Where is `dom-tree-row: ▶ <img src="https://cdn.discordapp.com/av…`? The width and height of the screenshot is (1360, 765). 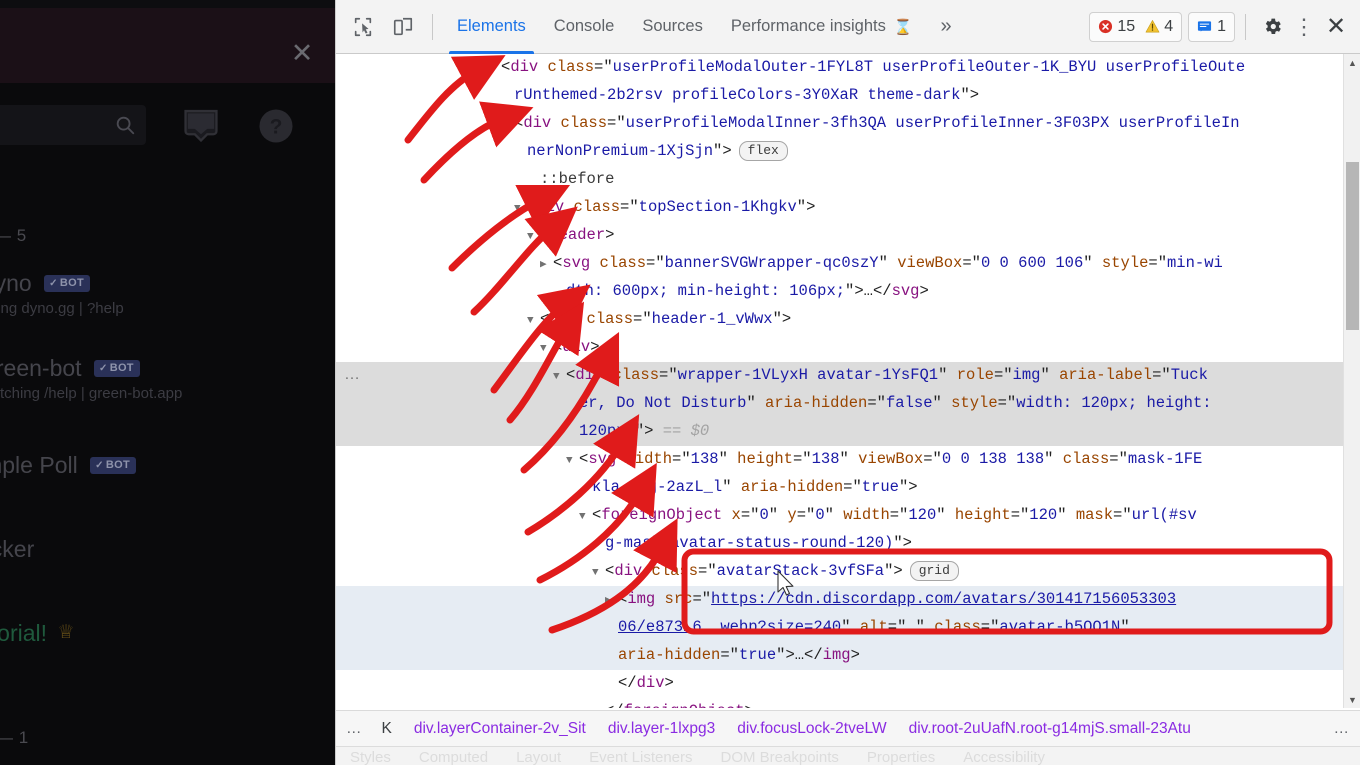
dom-tree-row: ▶ <img src="https://cdn.discordapp.com/av… is located at coordinates (839, 628).